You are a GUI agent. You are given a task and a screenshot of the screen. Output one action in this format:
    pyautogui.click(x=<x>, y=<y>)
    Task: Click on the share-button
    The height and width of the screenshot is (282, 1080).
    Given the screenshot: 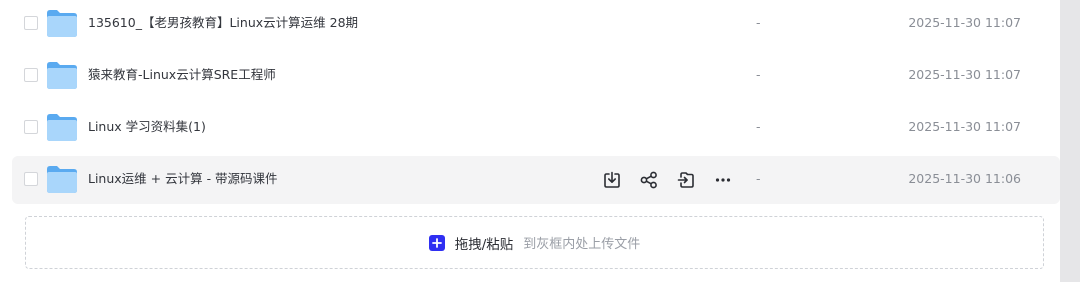 What is the action you would take?
    pyautogui.click(x=649, y=180)
    